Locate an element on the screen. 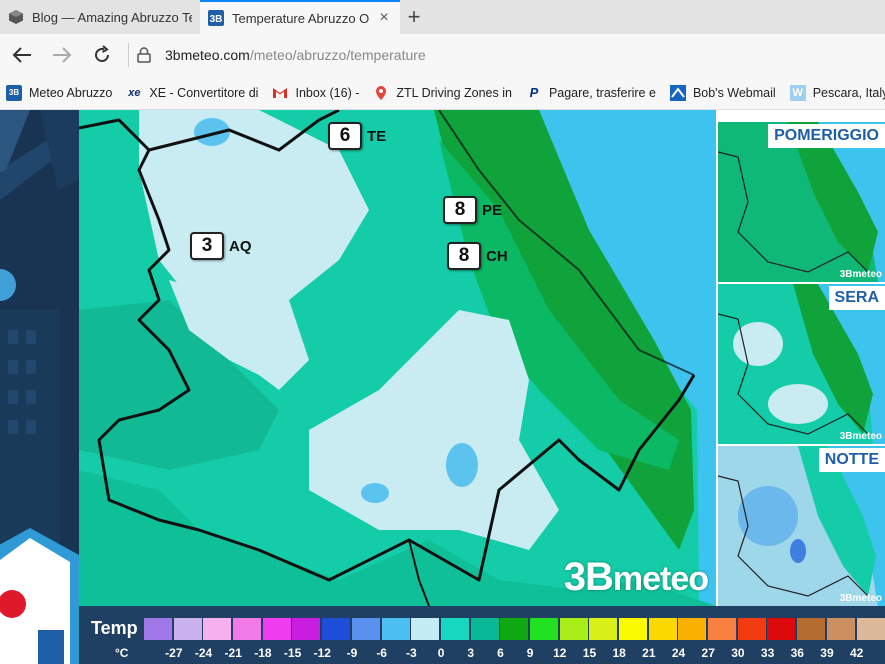 This screenshot has width=885, height=664. thumb-label-sera: SERA is located at coordinates (856, 298).